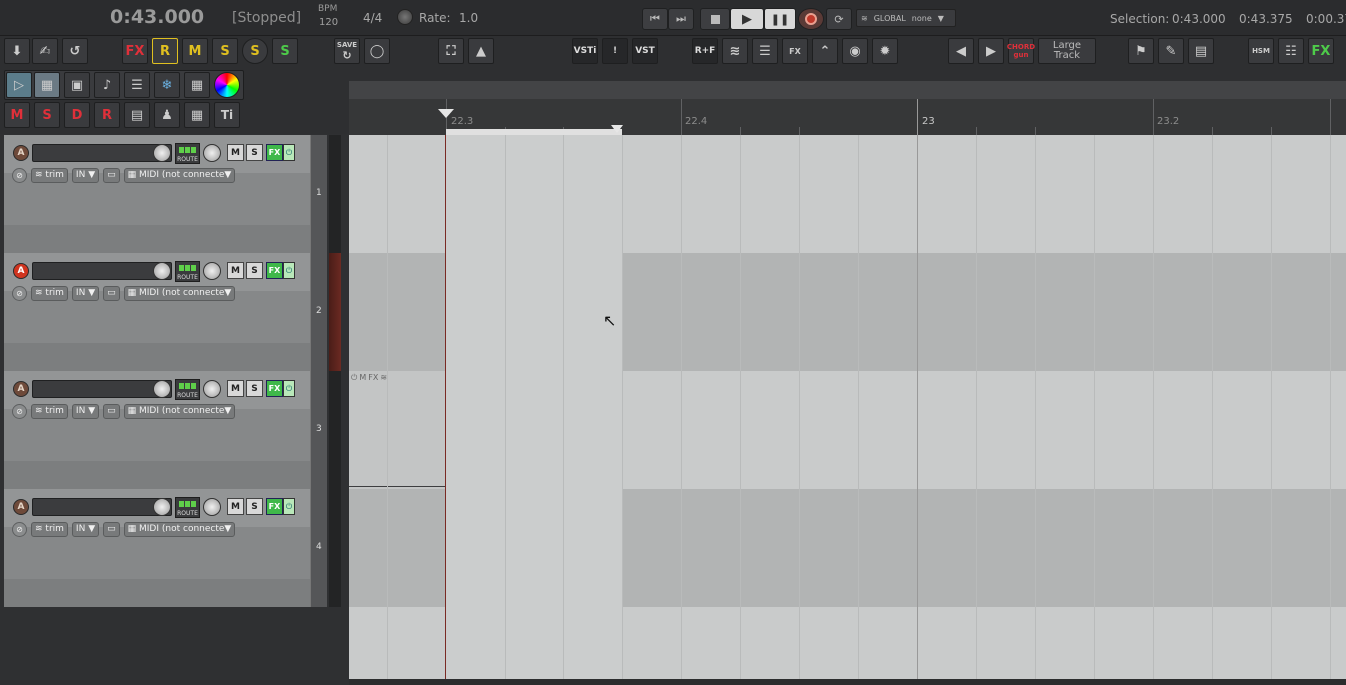 The width and height of the screenshot is (1346, 685). I want to click on rate-knob, so click(405, 17).